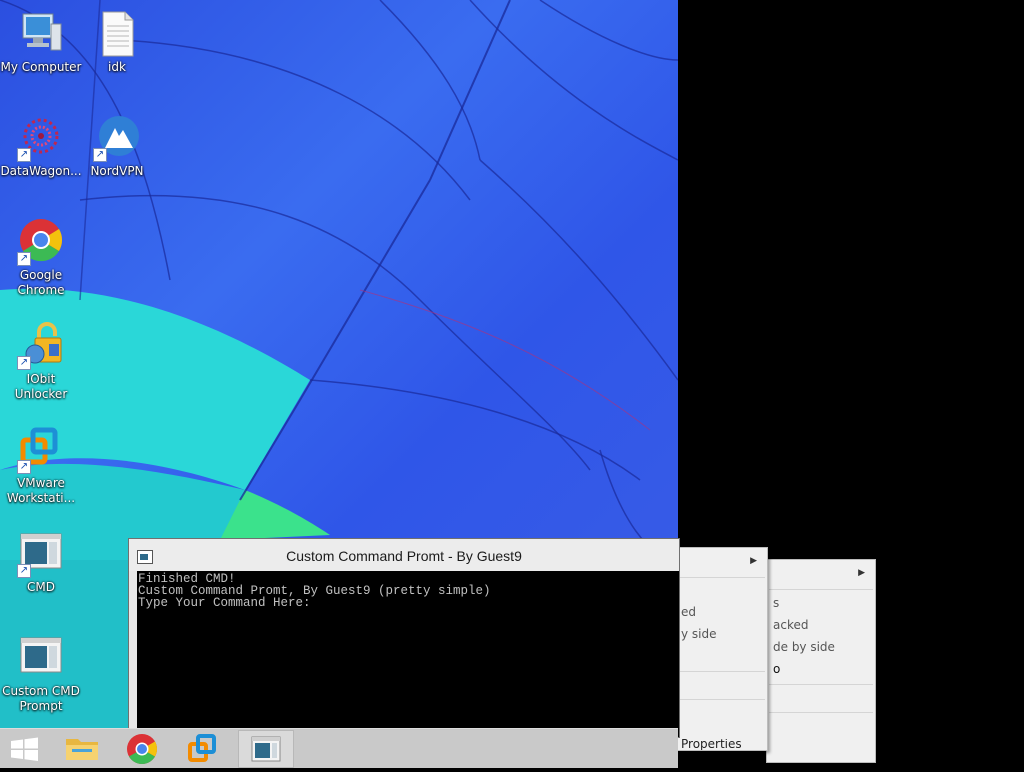 The image size is (1024, 772). I want to click on chrome-icon, so click(142, 749).